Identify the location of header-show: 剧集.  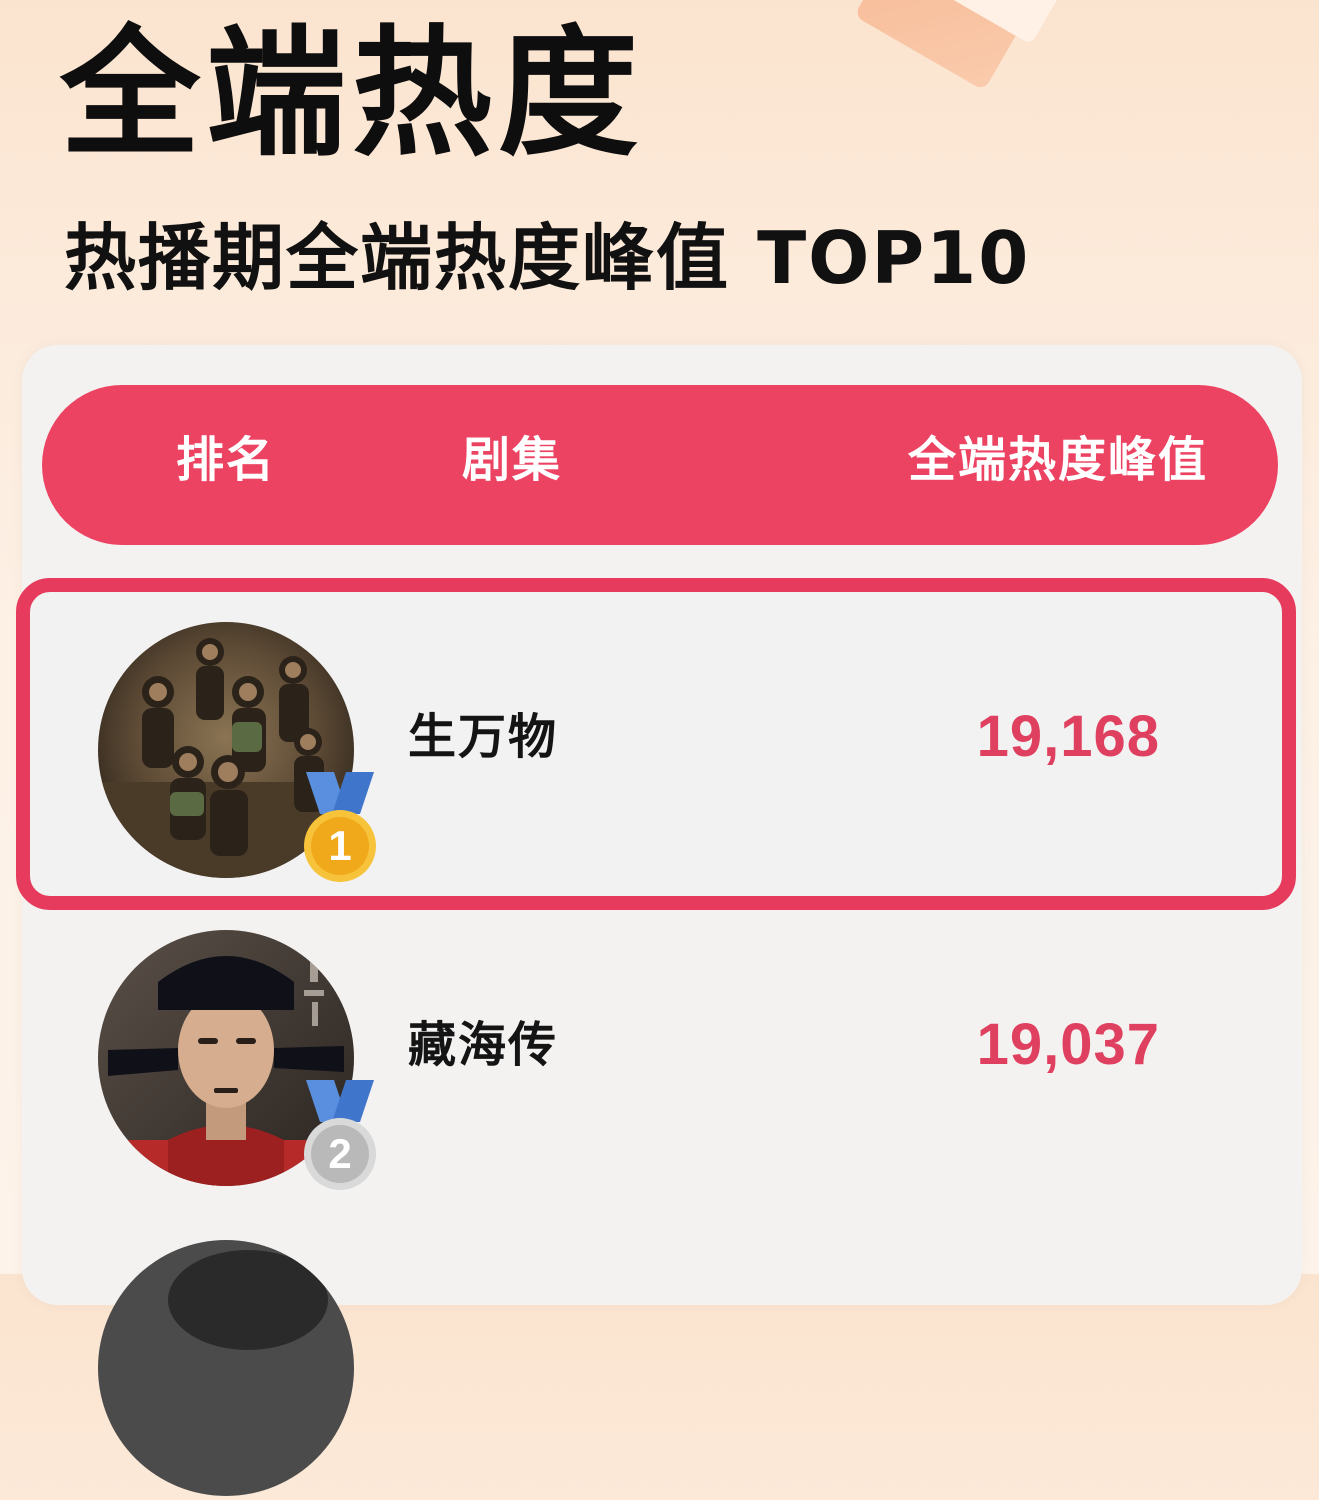
(512, 460).